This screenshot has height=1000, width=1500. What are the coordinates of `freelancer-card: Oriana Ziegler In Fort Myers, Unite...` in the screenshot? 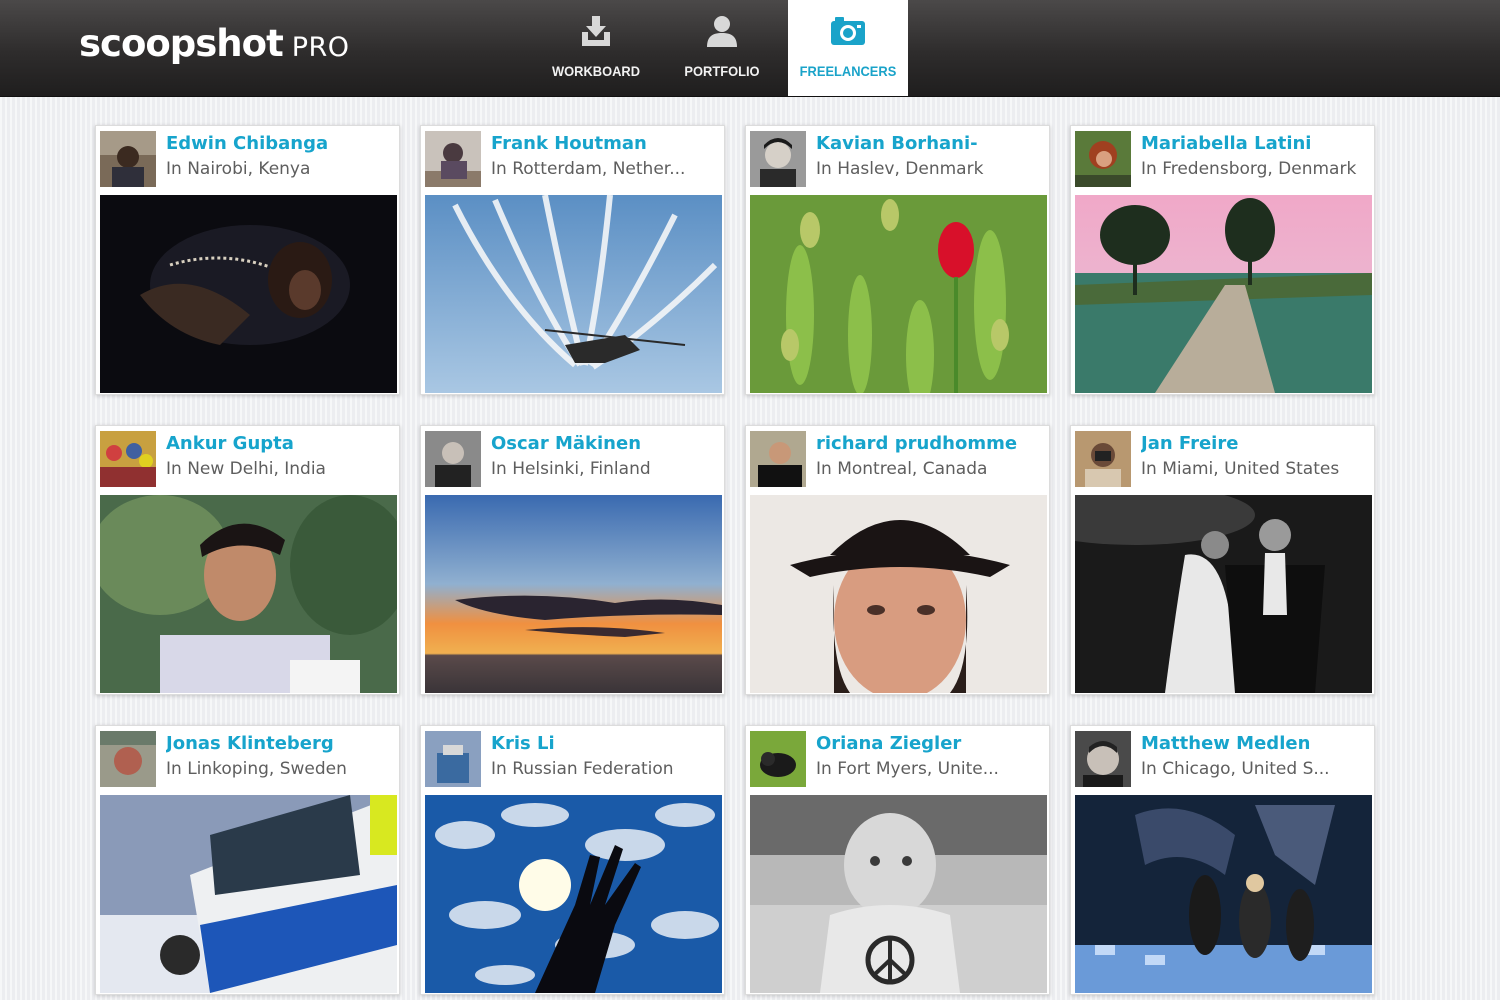 It's located at (897, 860).